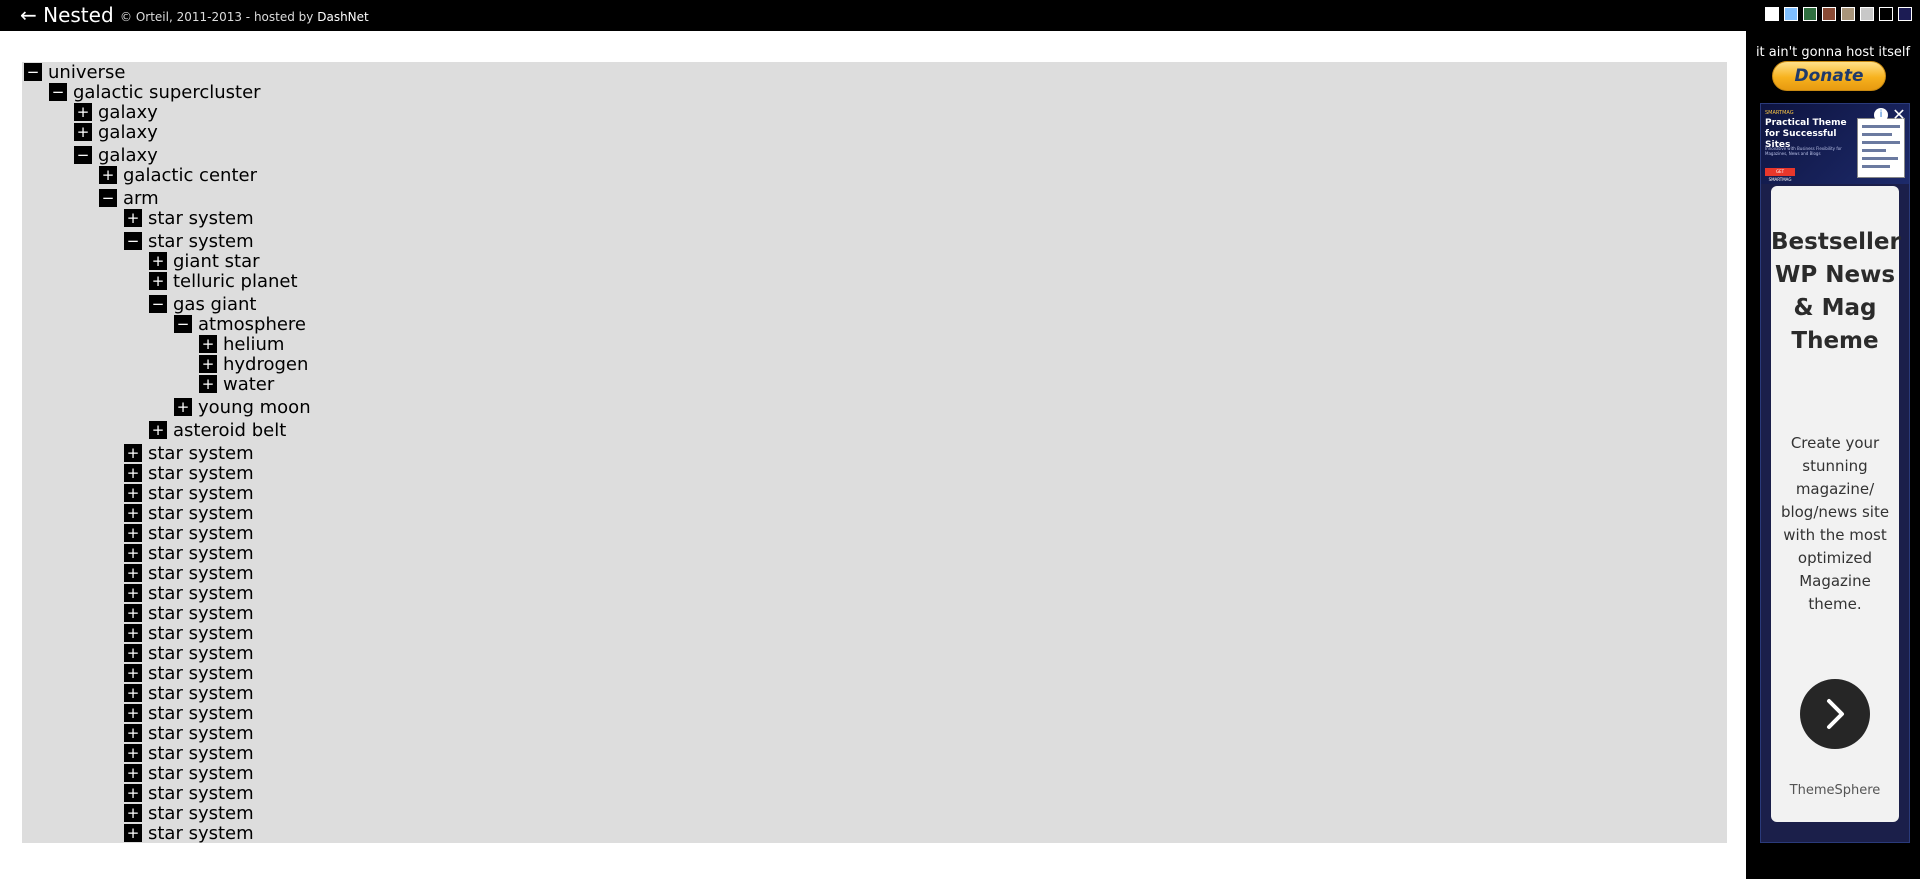 The width and height of the screenshot is (1920, 879). What do you see at coordinates (874, 72) in the screenshot?
I see `tree-node: − universe` at bounding box center [874, 72].